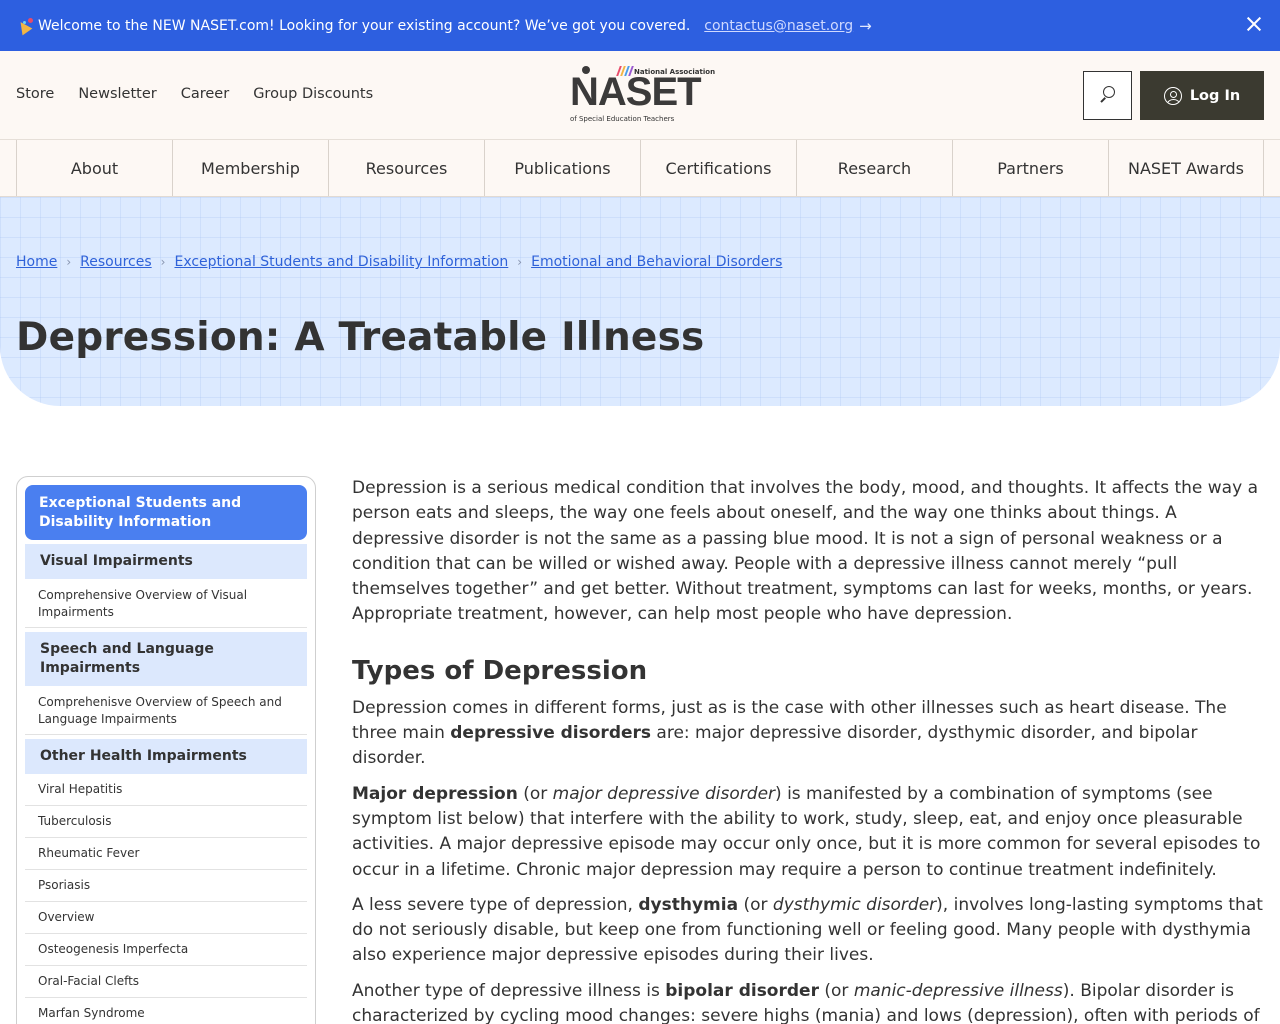  What do you see at coordinates (1254, 24) in the screenshot?
I see `close-icon` at bounding box center [1254, 24].